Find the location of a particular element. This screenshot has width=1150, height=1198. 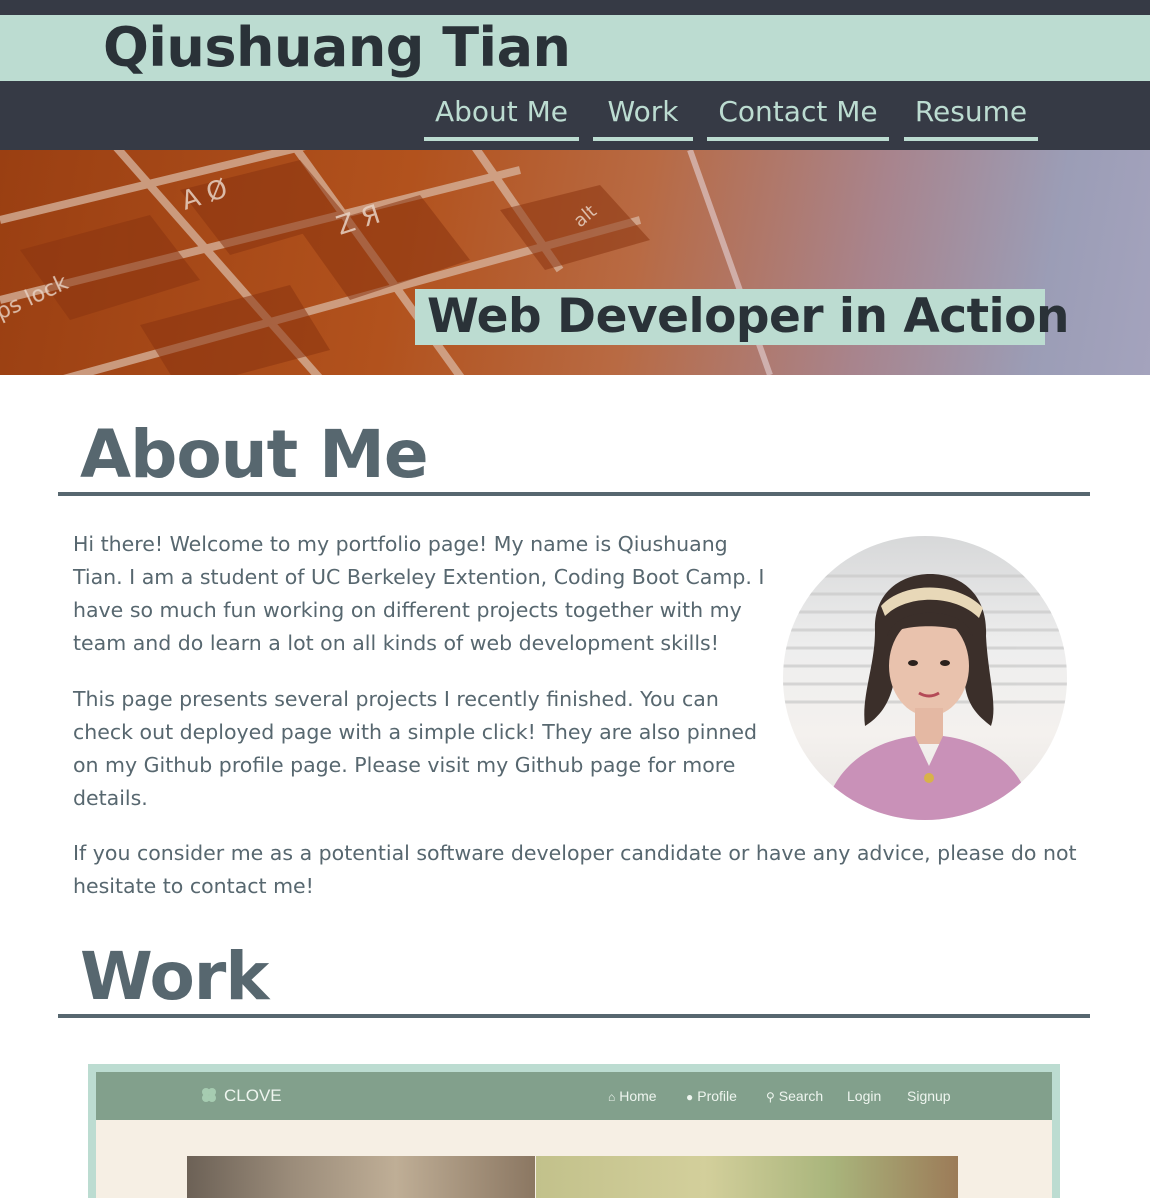

main-nav: About Me Work Contact Me Resume is located at coordinates (575, 115).